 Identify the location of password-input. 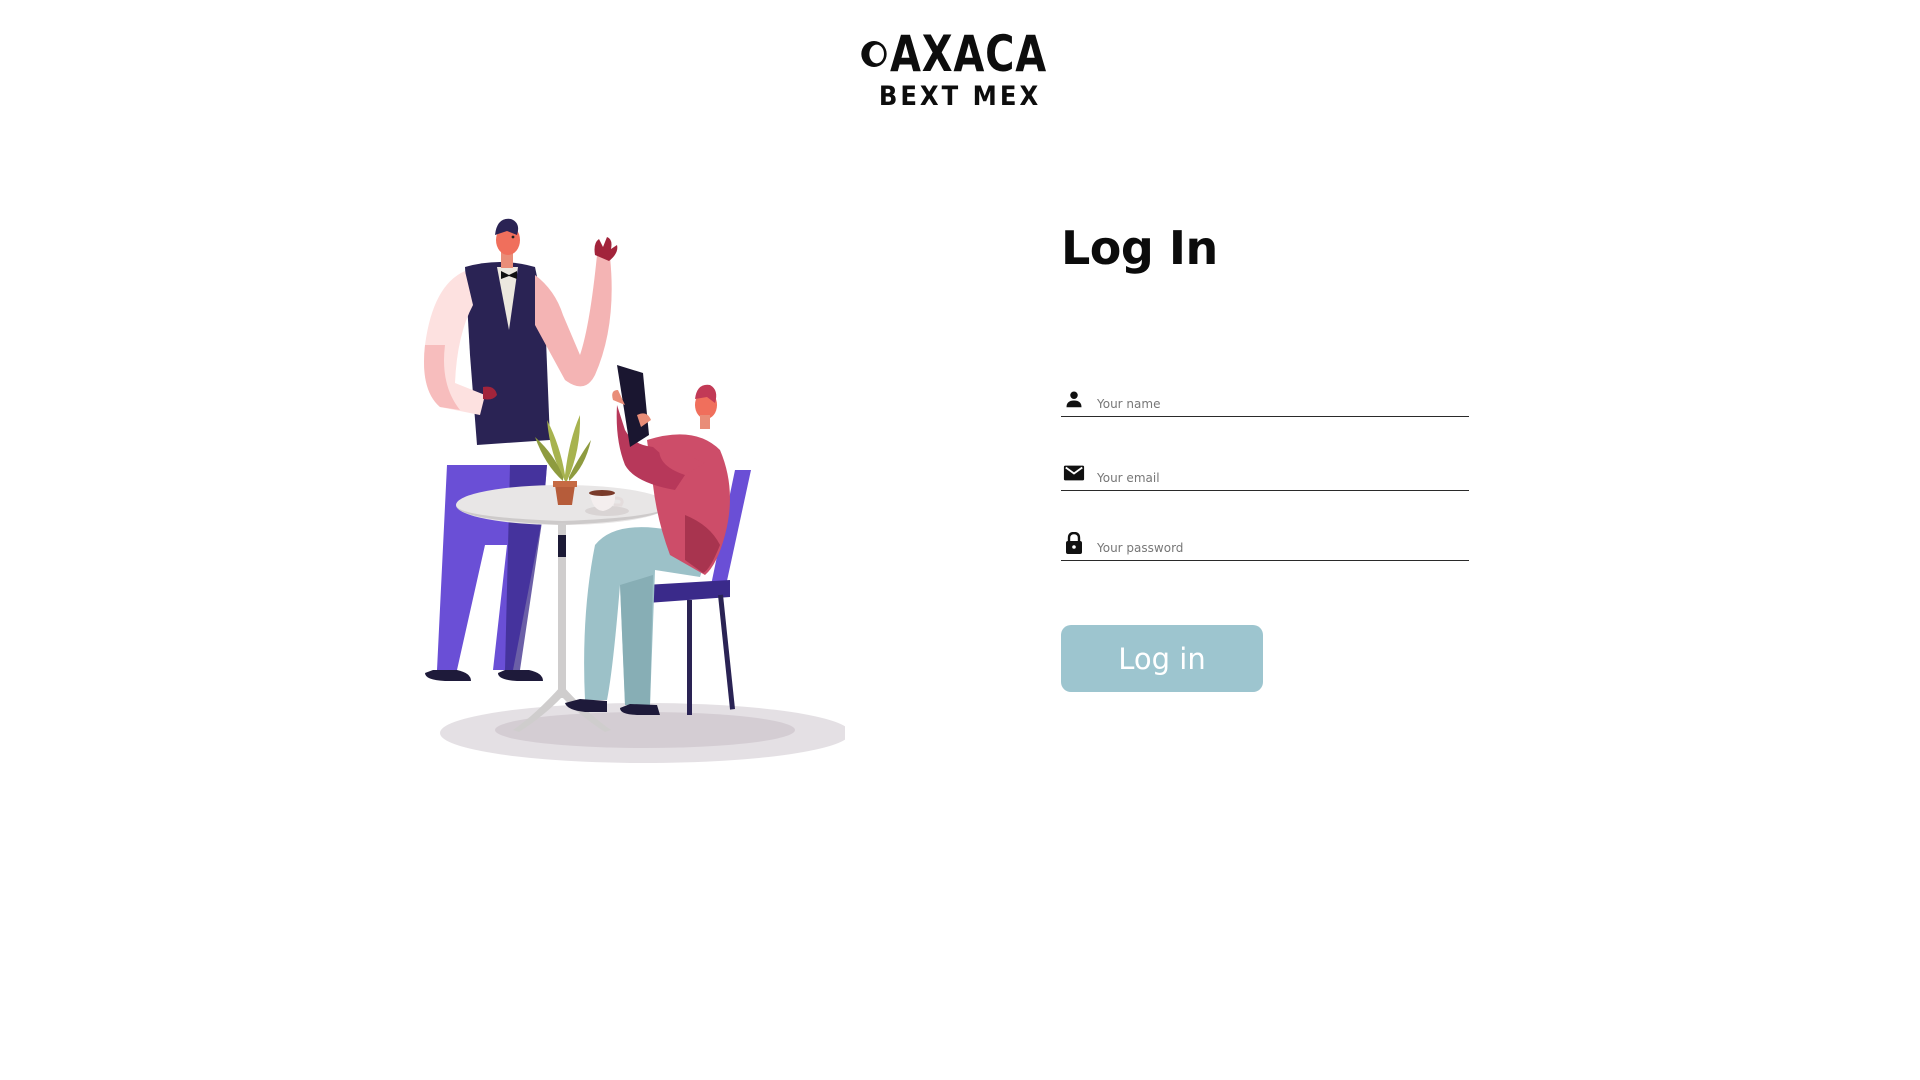
(1283, 549).